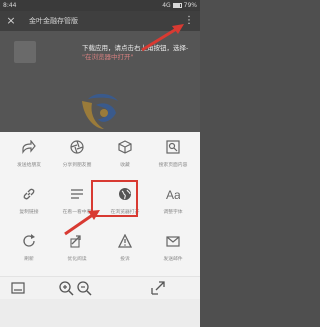  Describe the element at coordinates (29, 206) in the screenshot. I see `copy-link-item: 复制链接` at that location.